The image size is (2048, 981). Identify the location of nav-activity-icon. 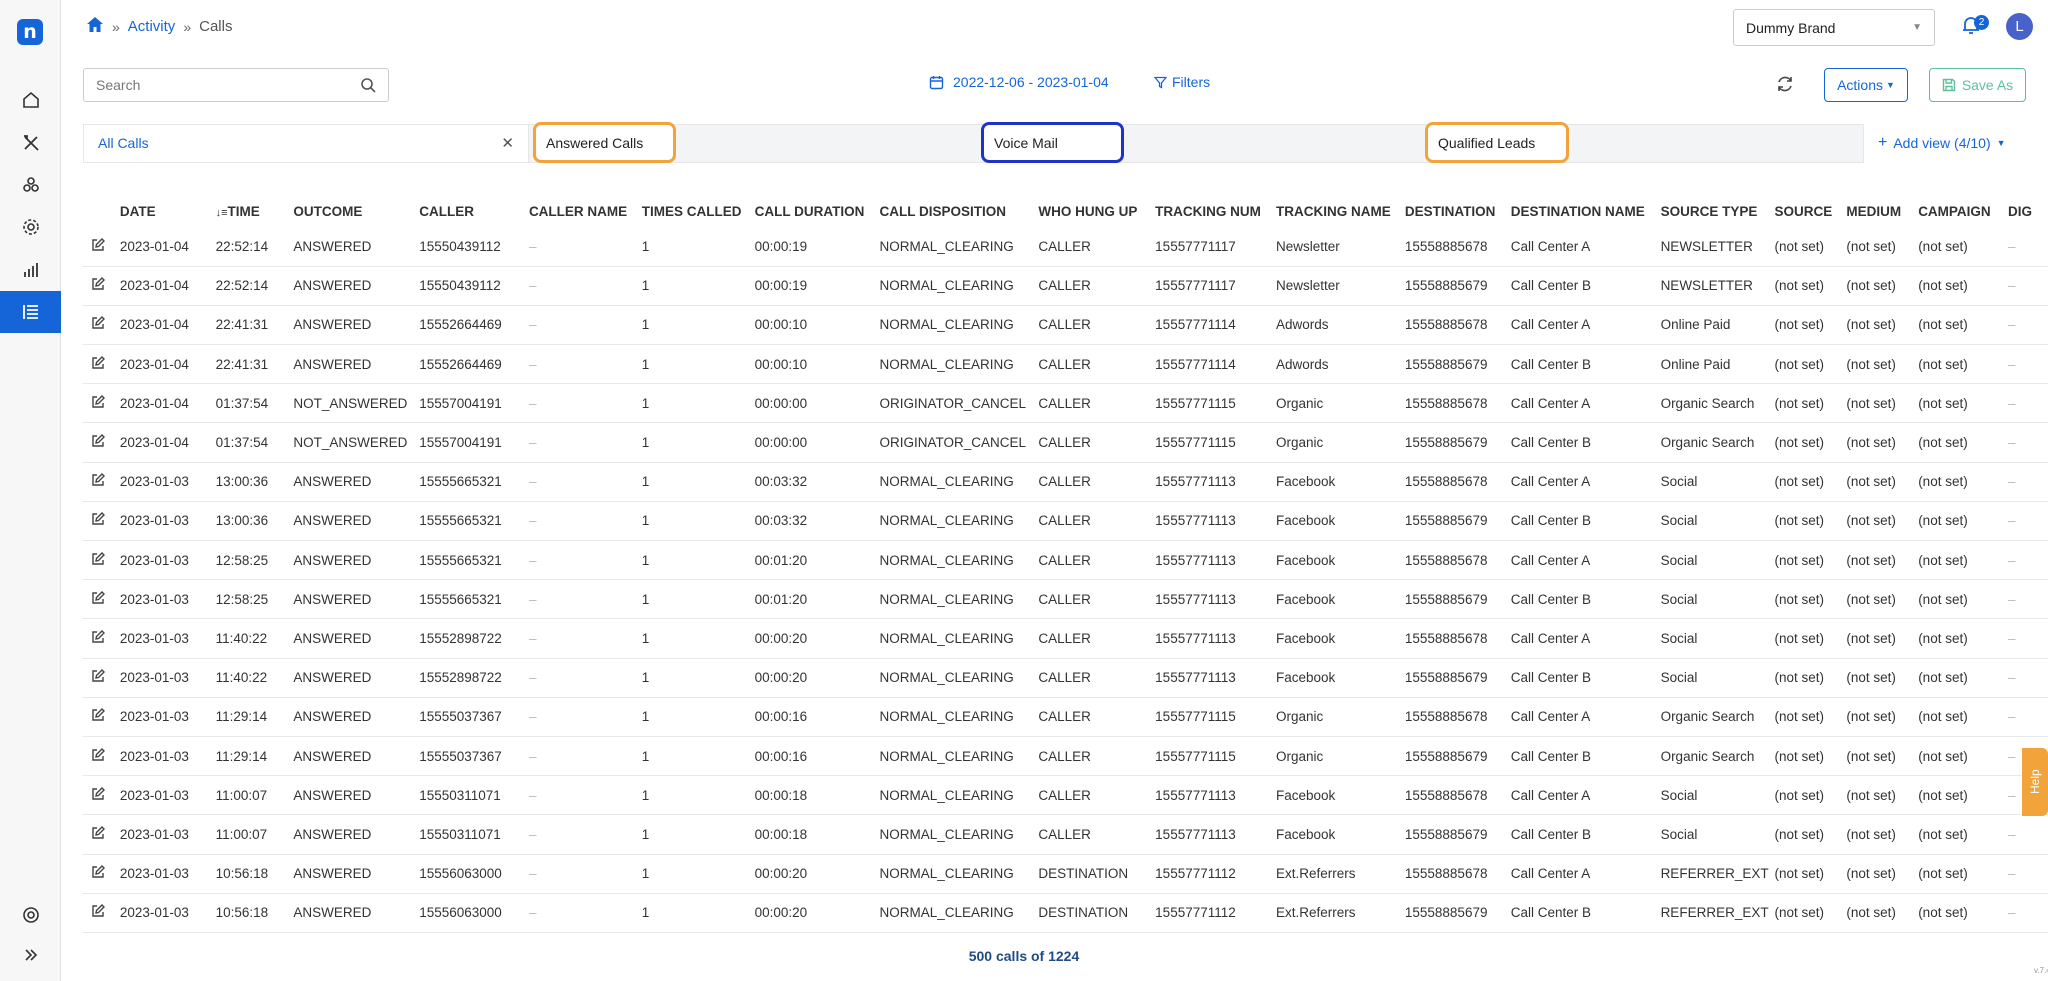
(30, 312).